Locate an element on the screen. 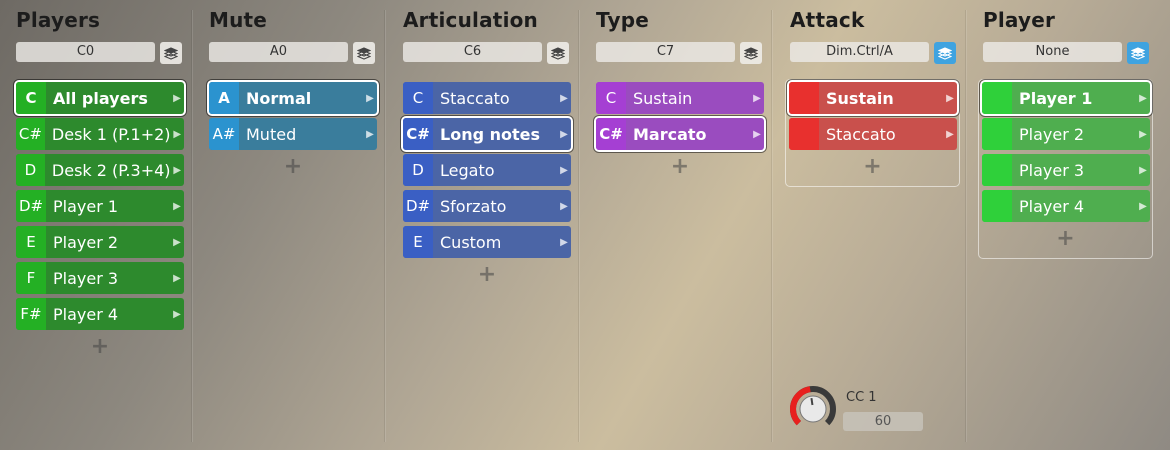 This screenshot has width=1170, height=450. list-item: Player 3 ▶ is located at coordinates (1066, 170).